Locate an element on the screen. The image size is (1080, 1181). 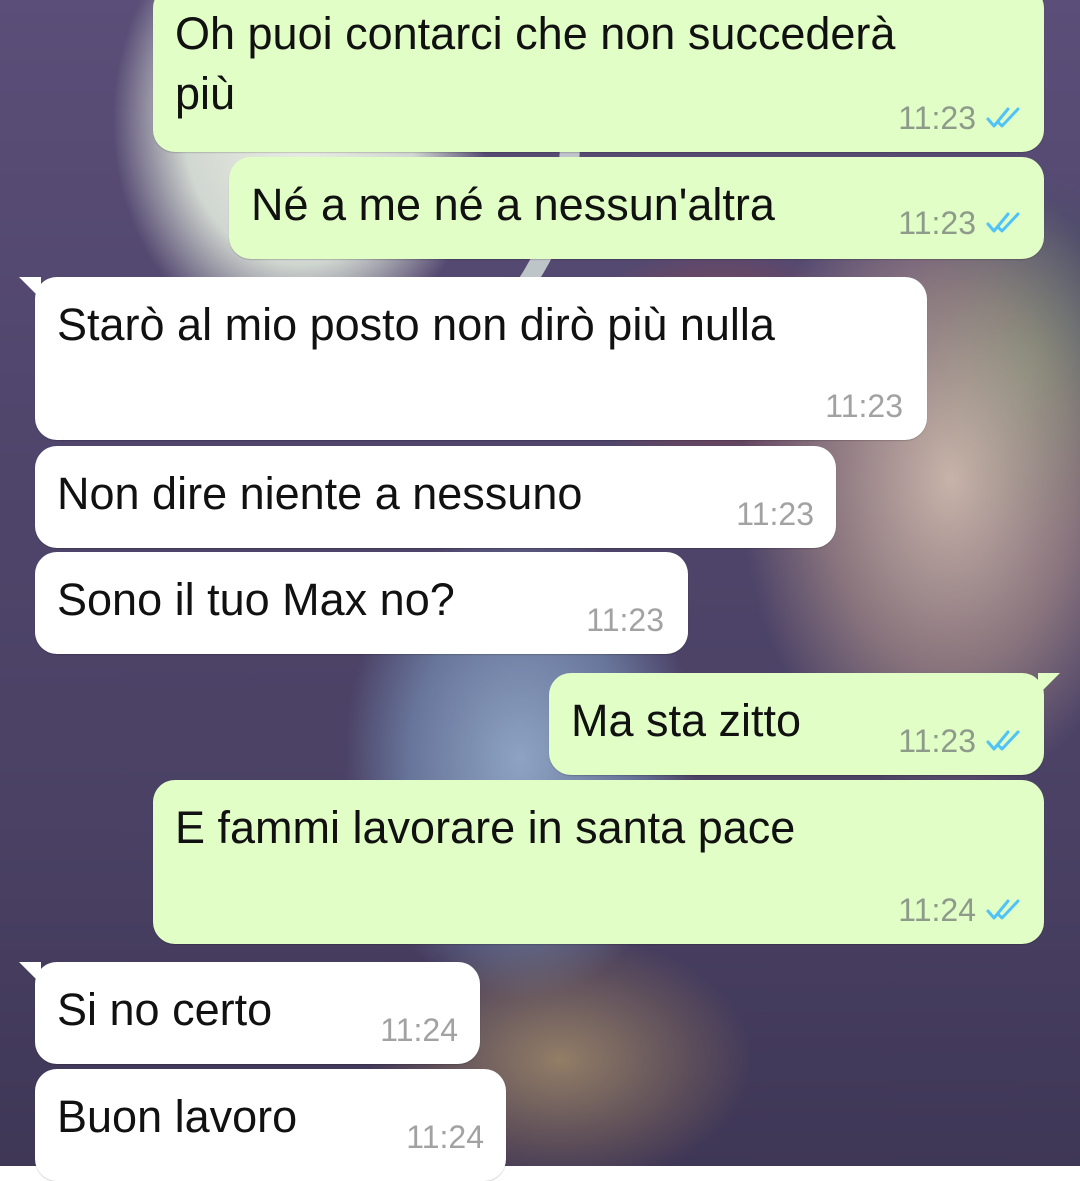
message-text: Starò al mio posto non dirò più nulla is located at coordinates (416, 324).